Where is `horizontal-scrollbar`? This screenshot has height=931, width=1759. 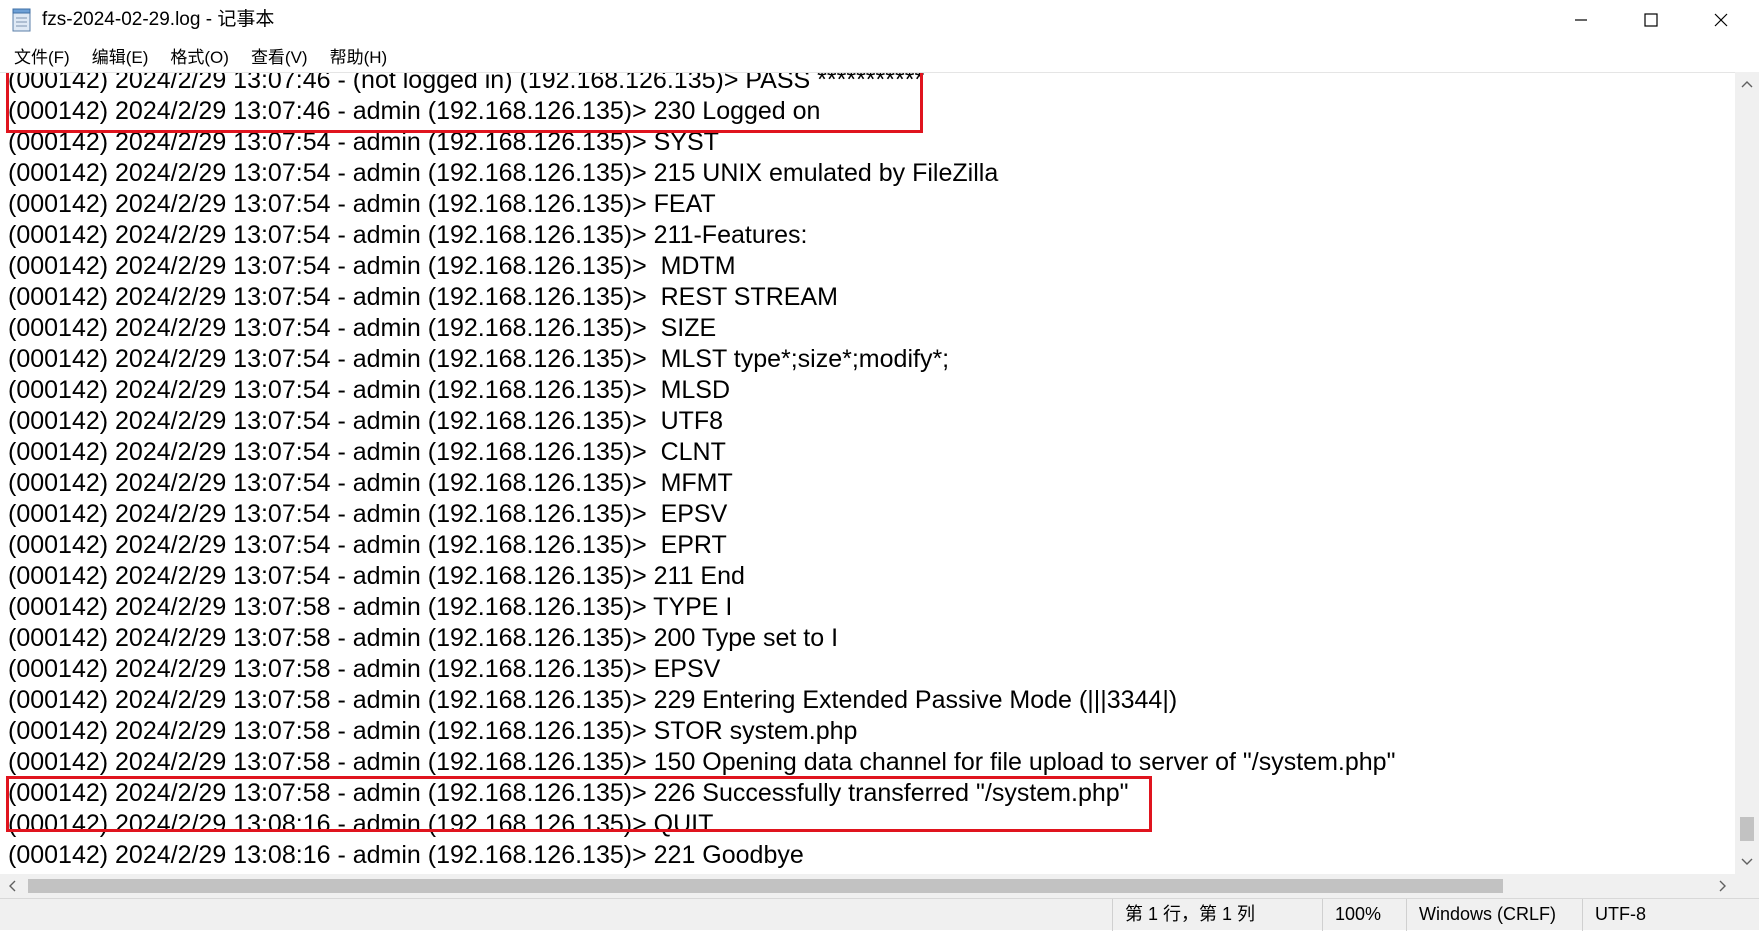 horizontal-scrollbar is located at coordinates (867, 886).